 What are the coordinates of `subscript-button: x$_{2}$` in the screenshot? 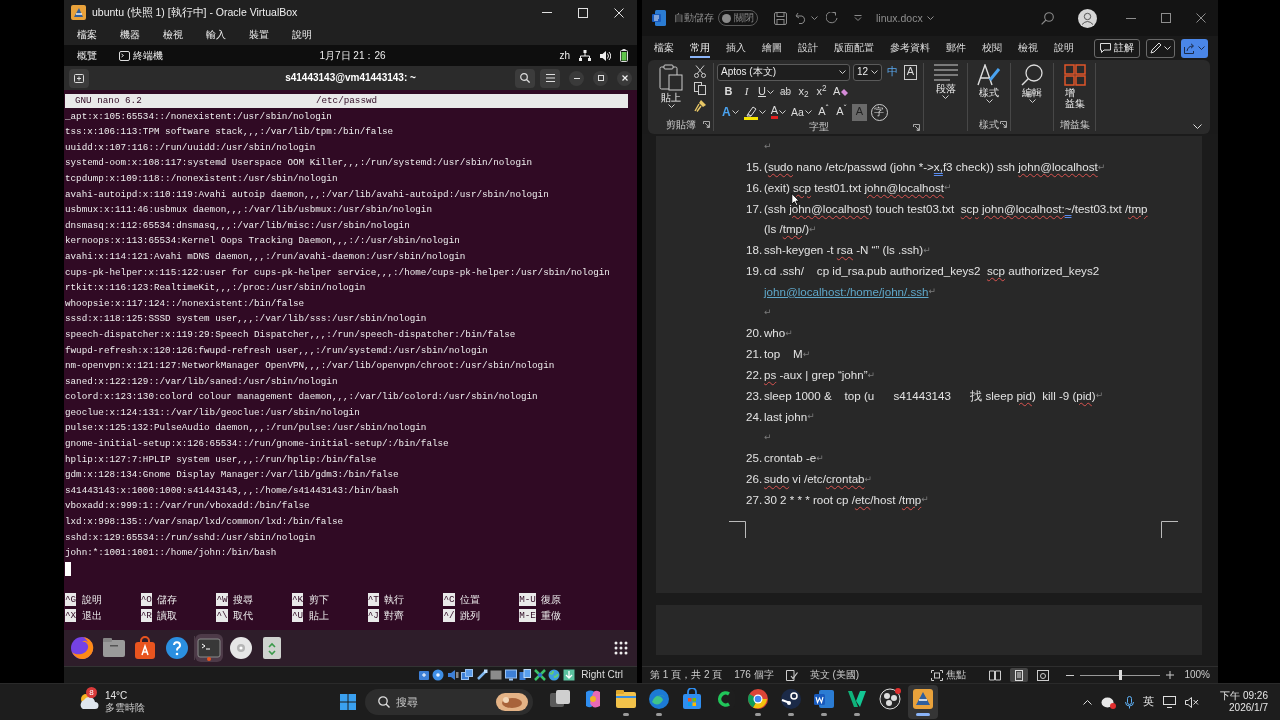 It's located at (803, 92).